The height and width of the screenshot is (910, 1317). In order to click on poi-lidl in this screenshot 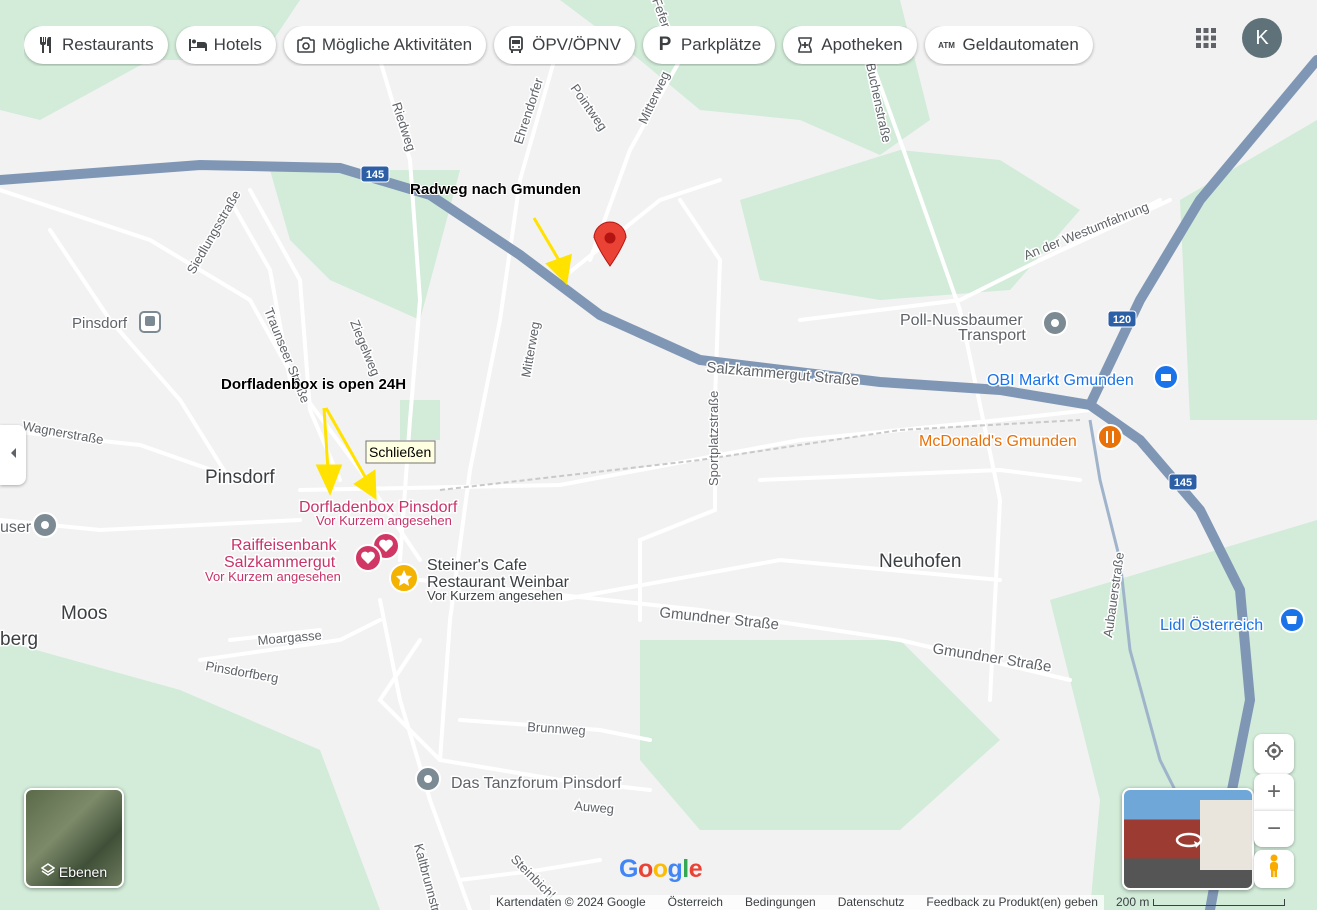, I will do `click(1292, 620)`.